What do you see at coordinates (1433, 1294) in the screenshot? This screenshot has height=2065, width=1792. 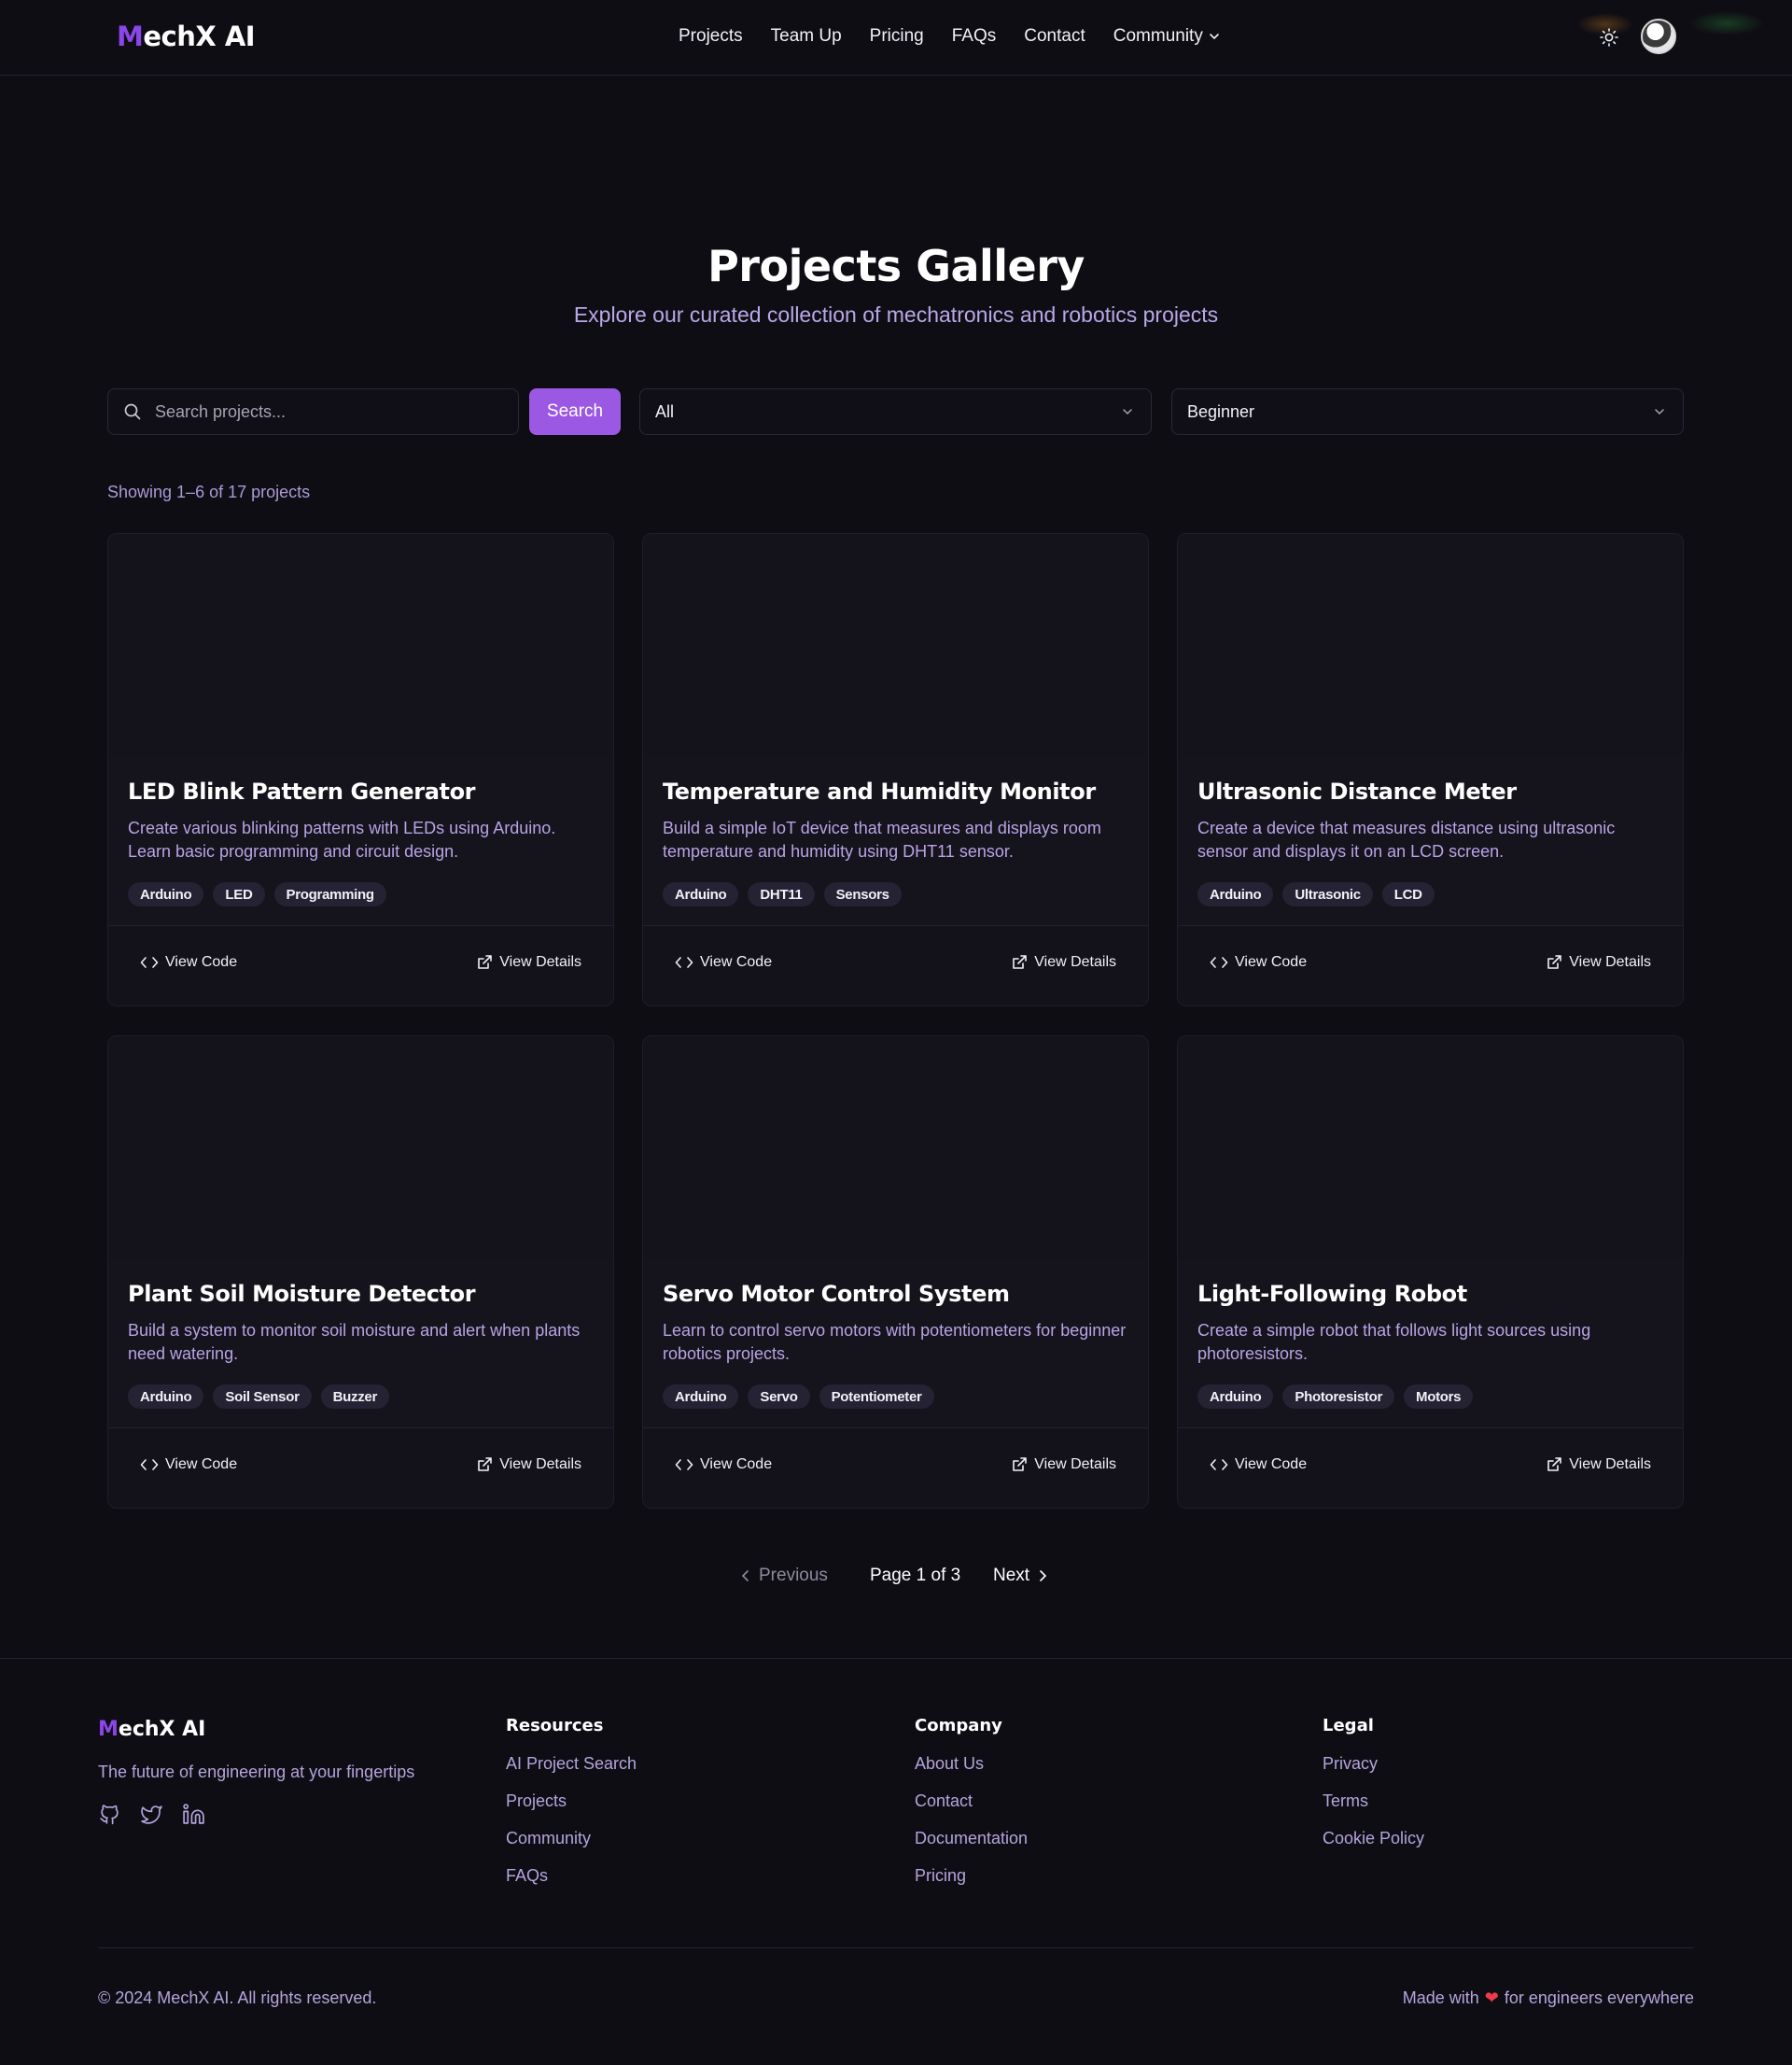 I see `project-title: Light-Following Robot` at bounding box center [1433, 1294].